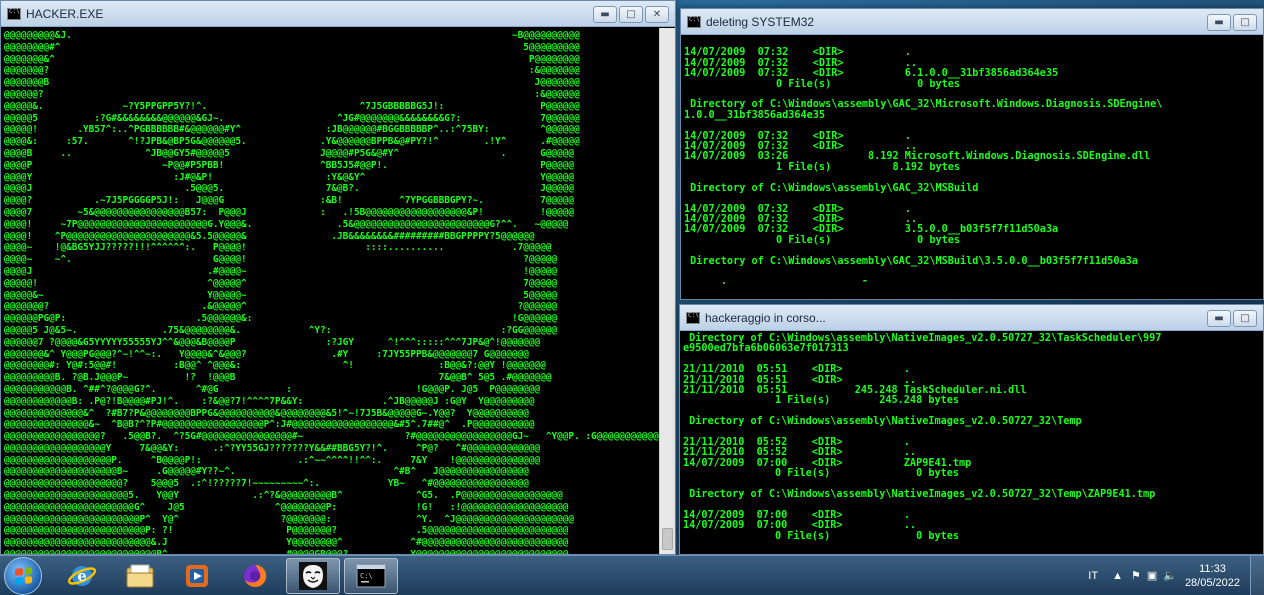  I want to click on console-line: @@@@~ ~^. G@@@@! ?@@@@@, so click(281, 260).